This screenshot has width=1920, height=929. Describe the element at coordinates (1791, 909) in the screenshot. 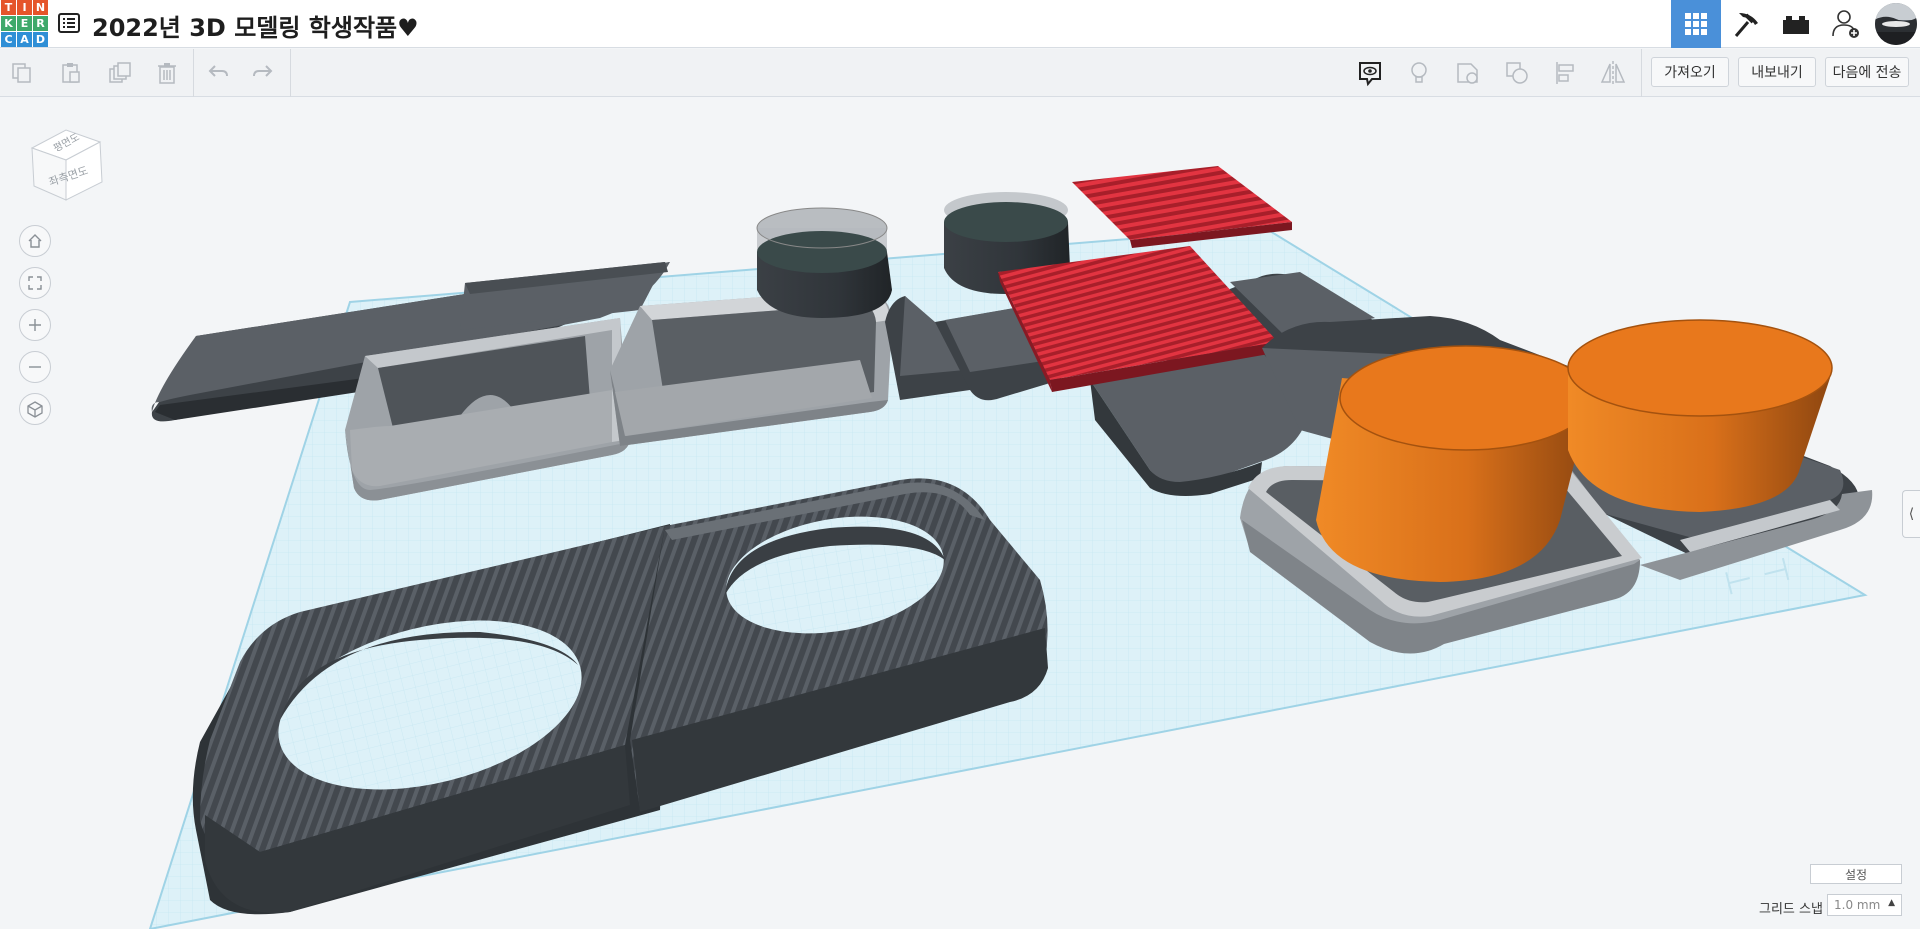

I see `grid-snap-label: 그리드 스냅` at that location.